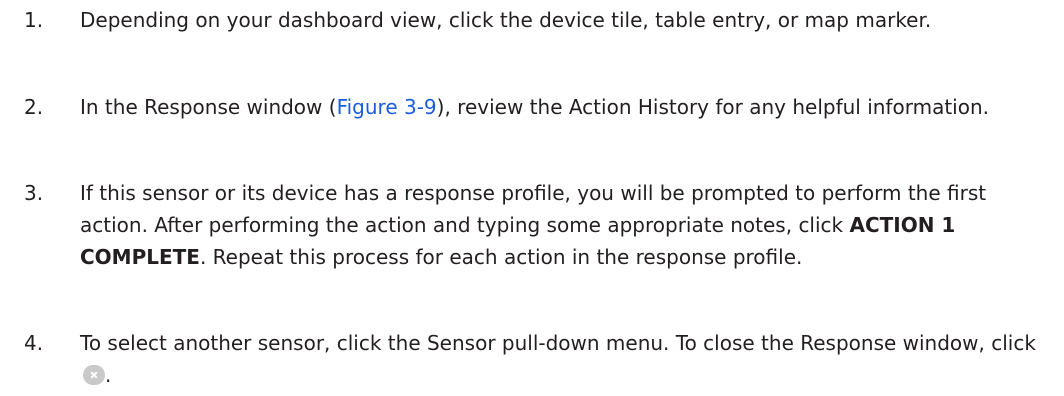 The image size is (1064, 396). Describe the element at coordinates (34, 193) in the screenshot. I see `step-number: 3.` at that location.